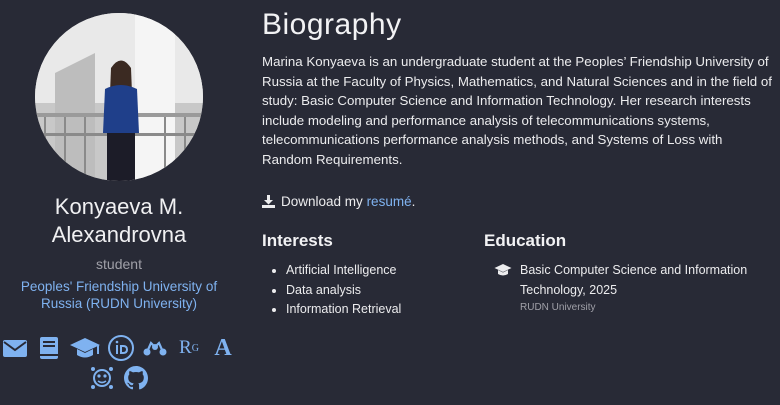 Image resolution: width=780 pixels, height=405 pixels. I want to click on avatar-photo, so click(119, 97).